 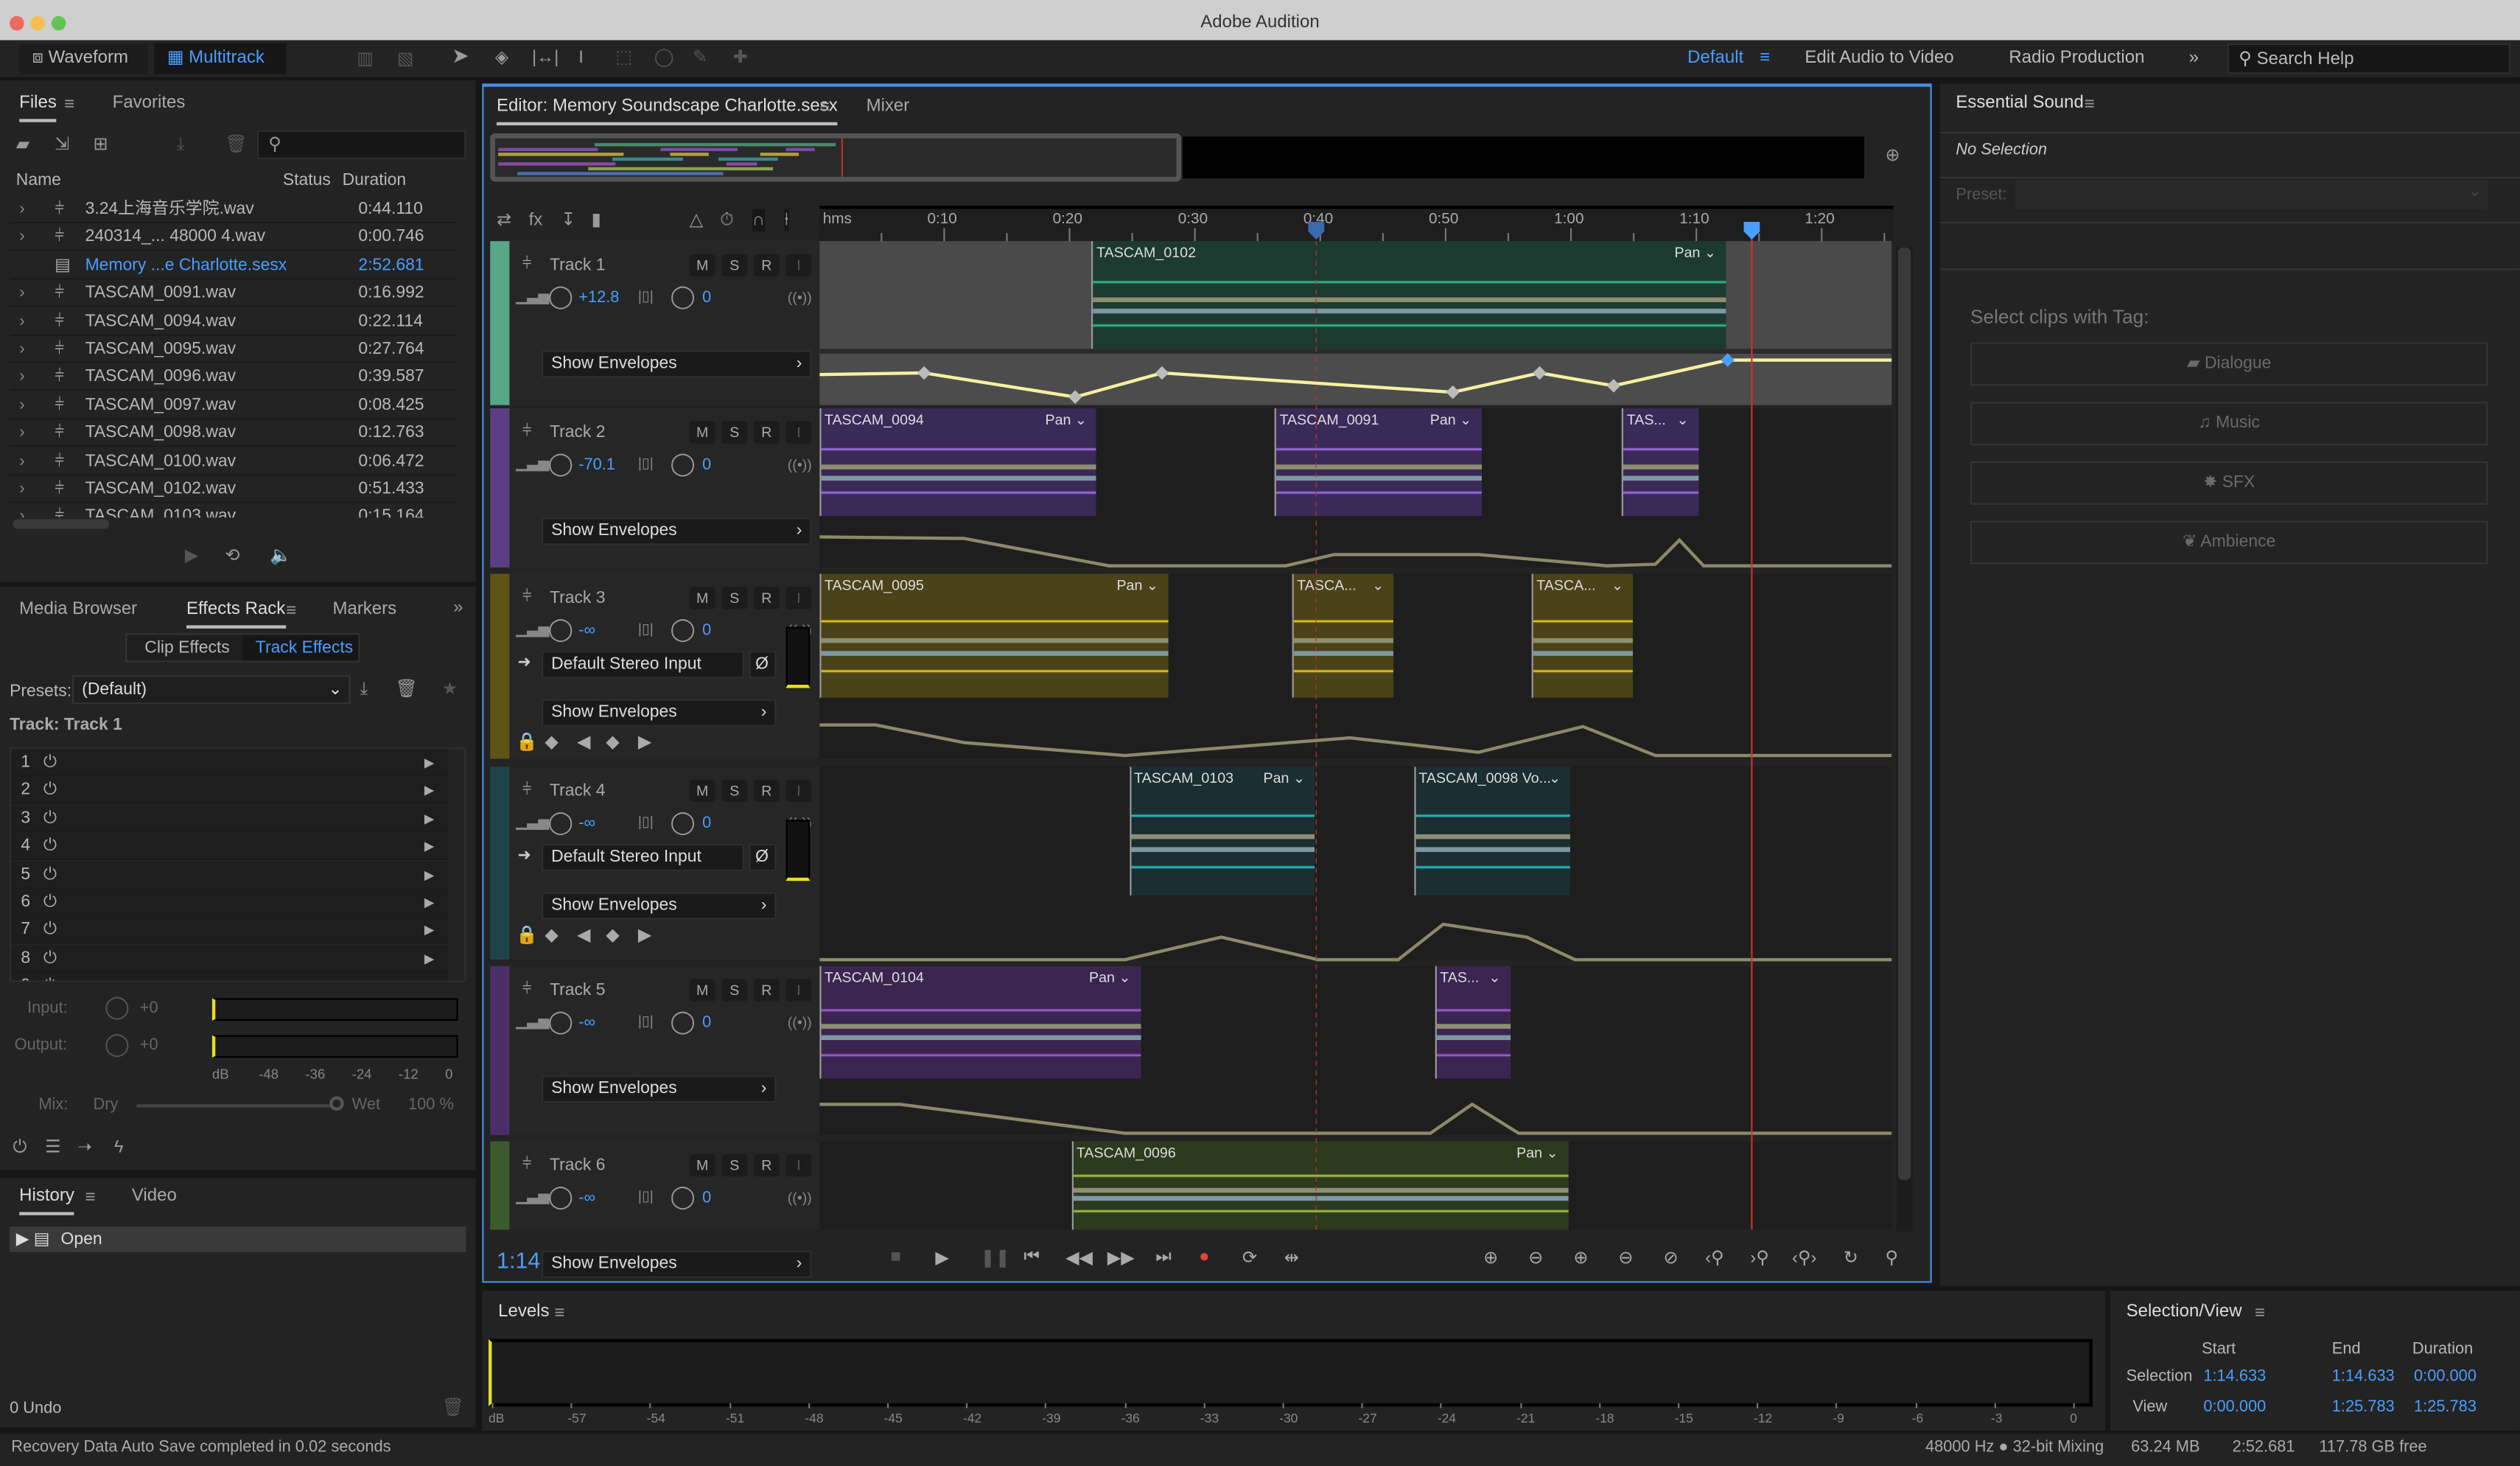 I want to click on level-scale-label: -57, so click(x=577, y=1418).